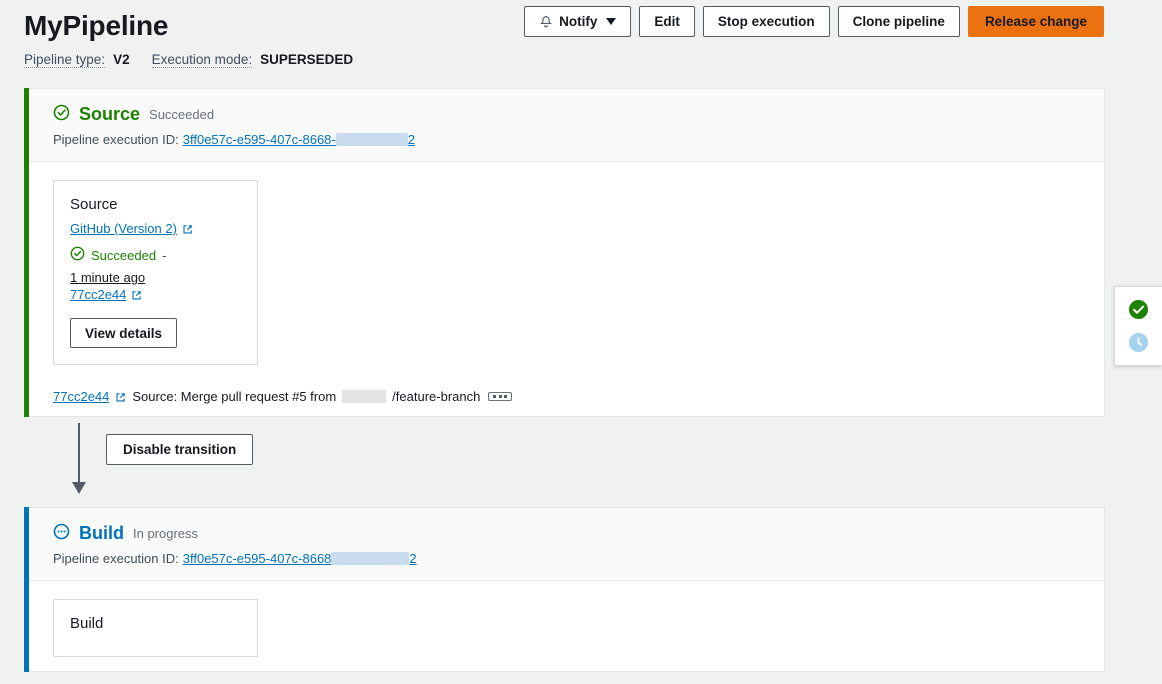 The height and width of the screenshot is (684, 1162). What do you see at coordinates (1138, 326) in the screenshot?
I see `pipeline-minimap` at bounding box center [1138, 326].